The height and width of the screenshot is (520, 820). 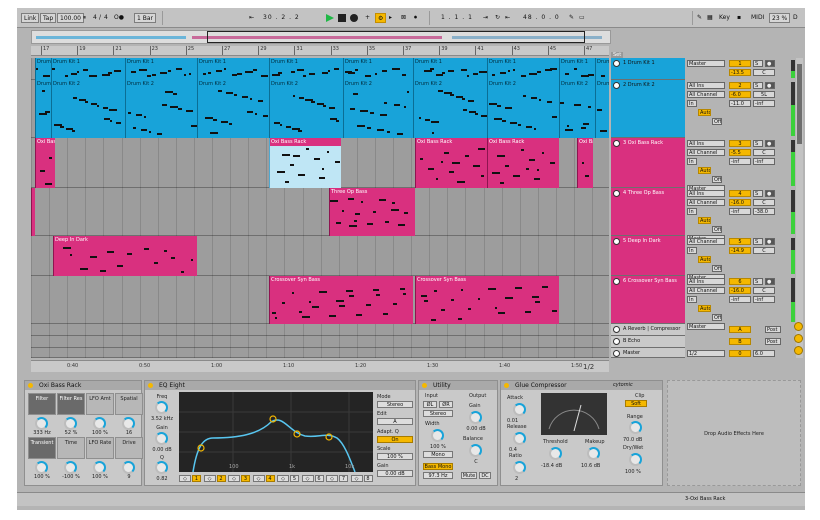 I want to click on pencil-icon: ✎, so click(x=699, y=18).